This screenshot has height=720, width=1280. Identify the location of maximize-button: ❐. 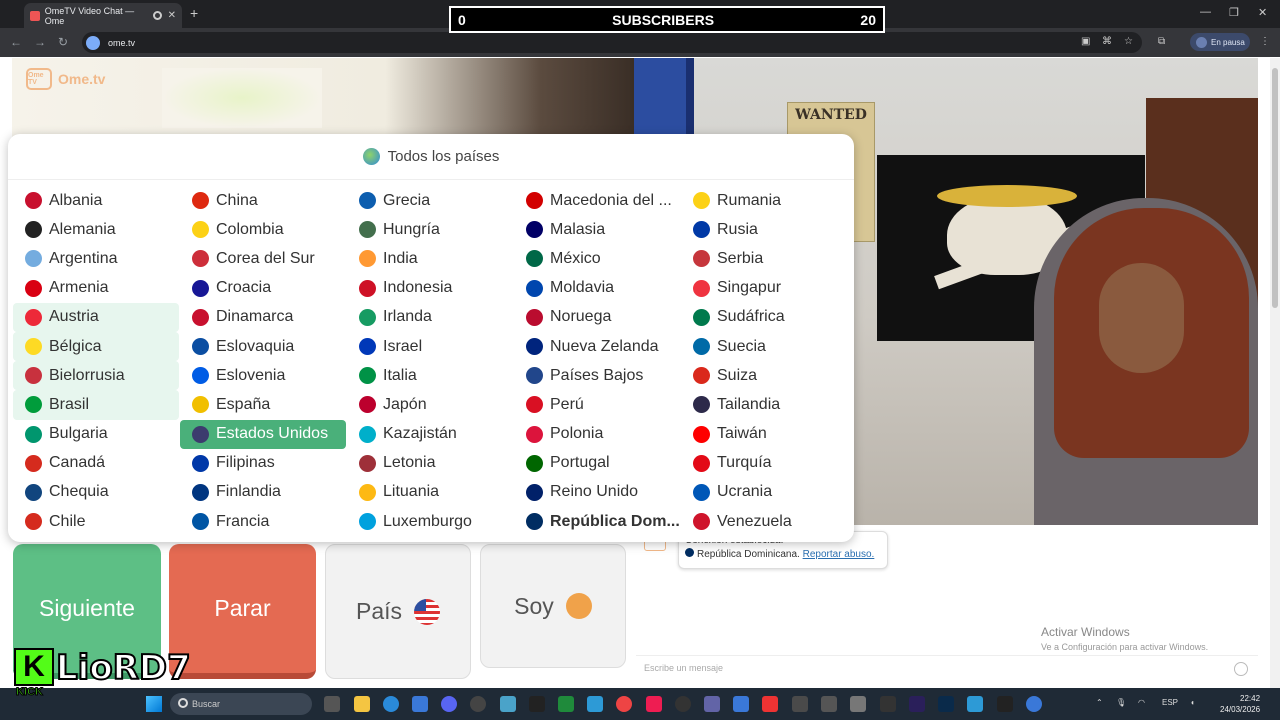
(1234, 12).